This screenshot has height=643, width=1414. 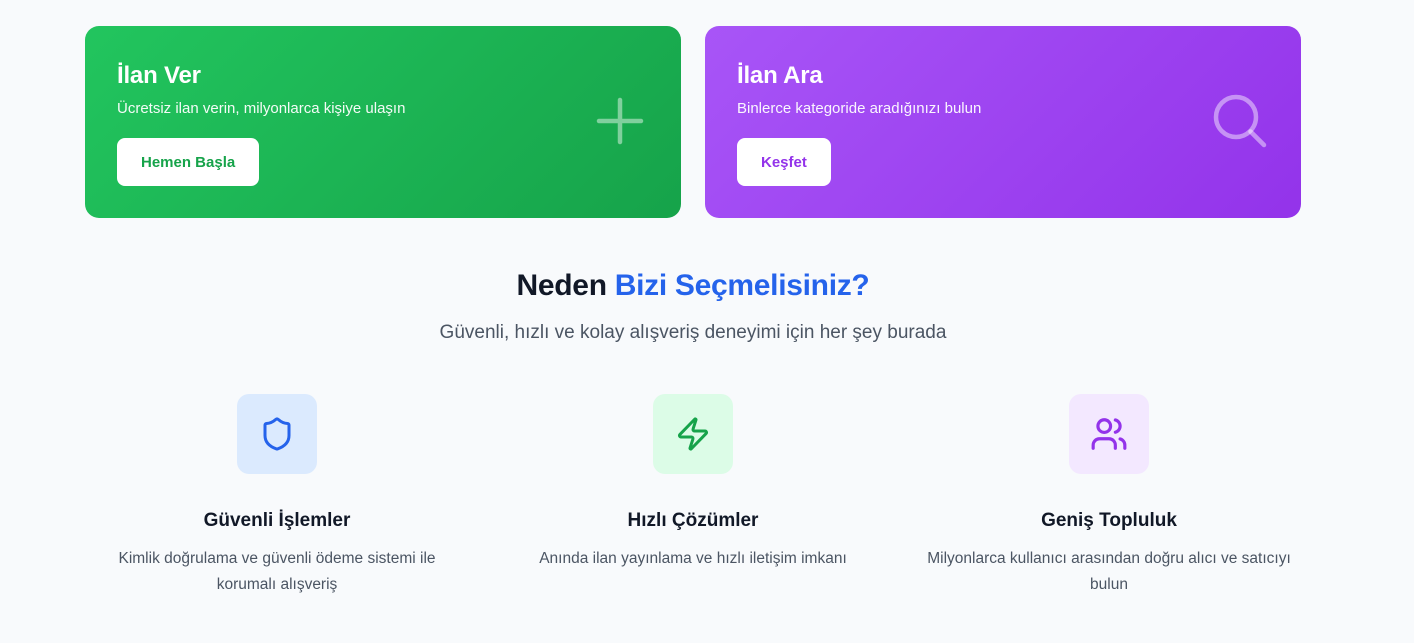 What do you see at coordinates (277, 520) in the screenshot?
I see `feature-title: Güvenli İşlemler` at bounding box center [277, 520].